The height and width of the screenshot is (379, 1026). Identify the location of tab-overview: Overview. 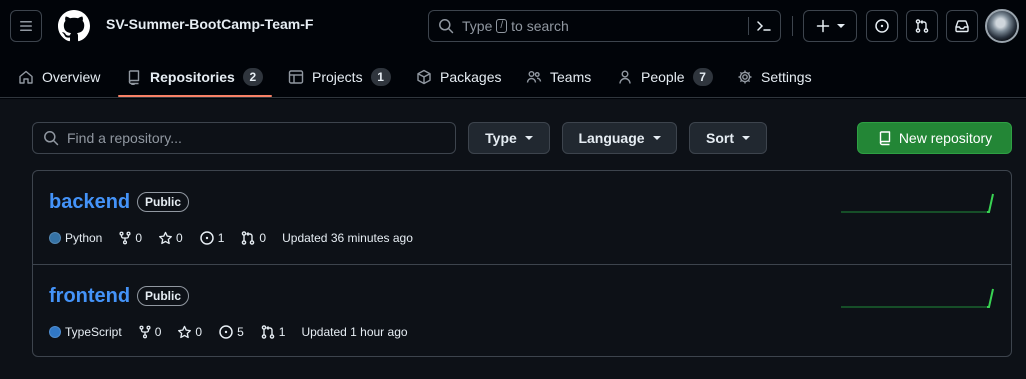
(59, 77).